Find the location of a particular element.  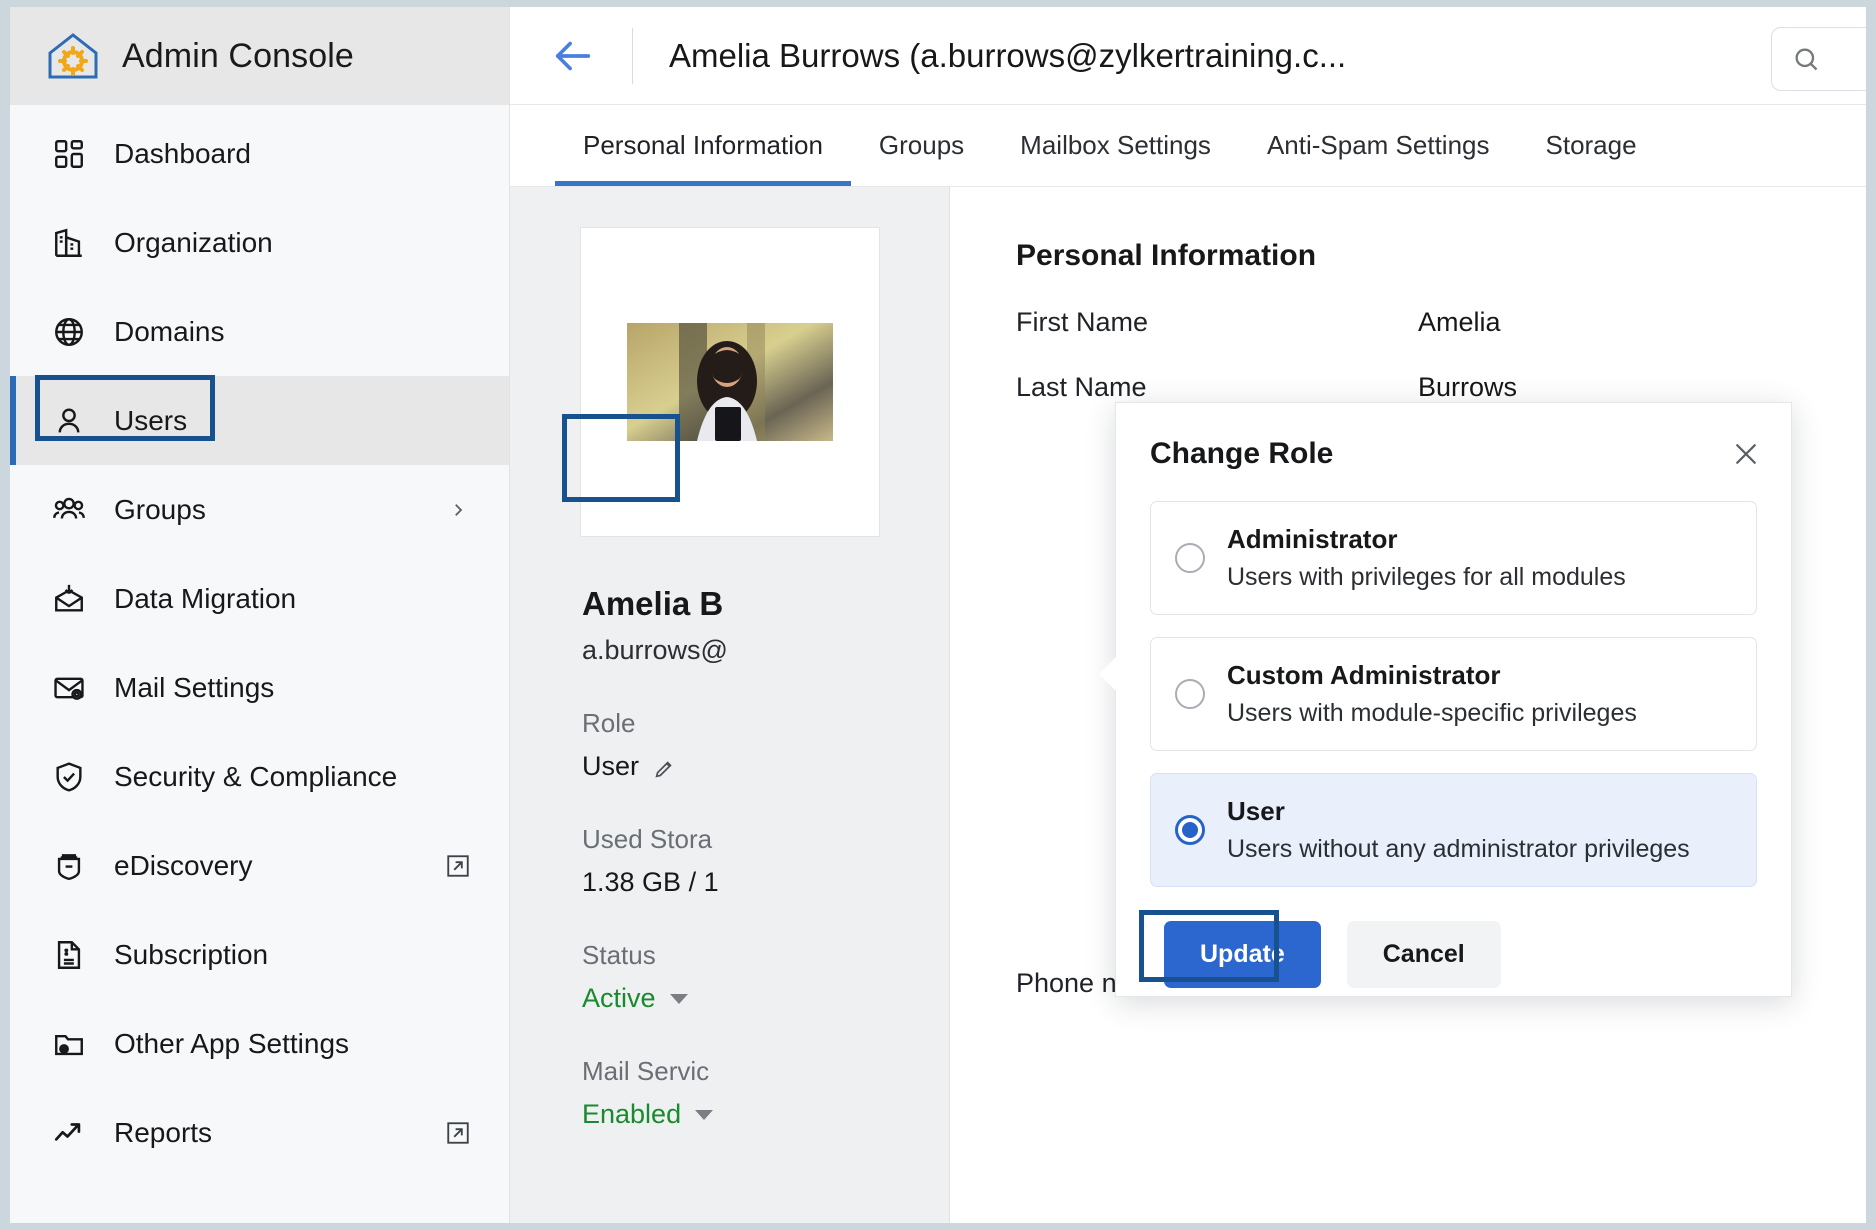

field-value-wrap: 1.38 GB / 1 is located at coordinates (765, 882).